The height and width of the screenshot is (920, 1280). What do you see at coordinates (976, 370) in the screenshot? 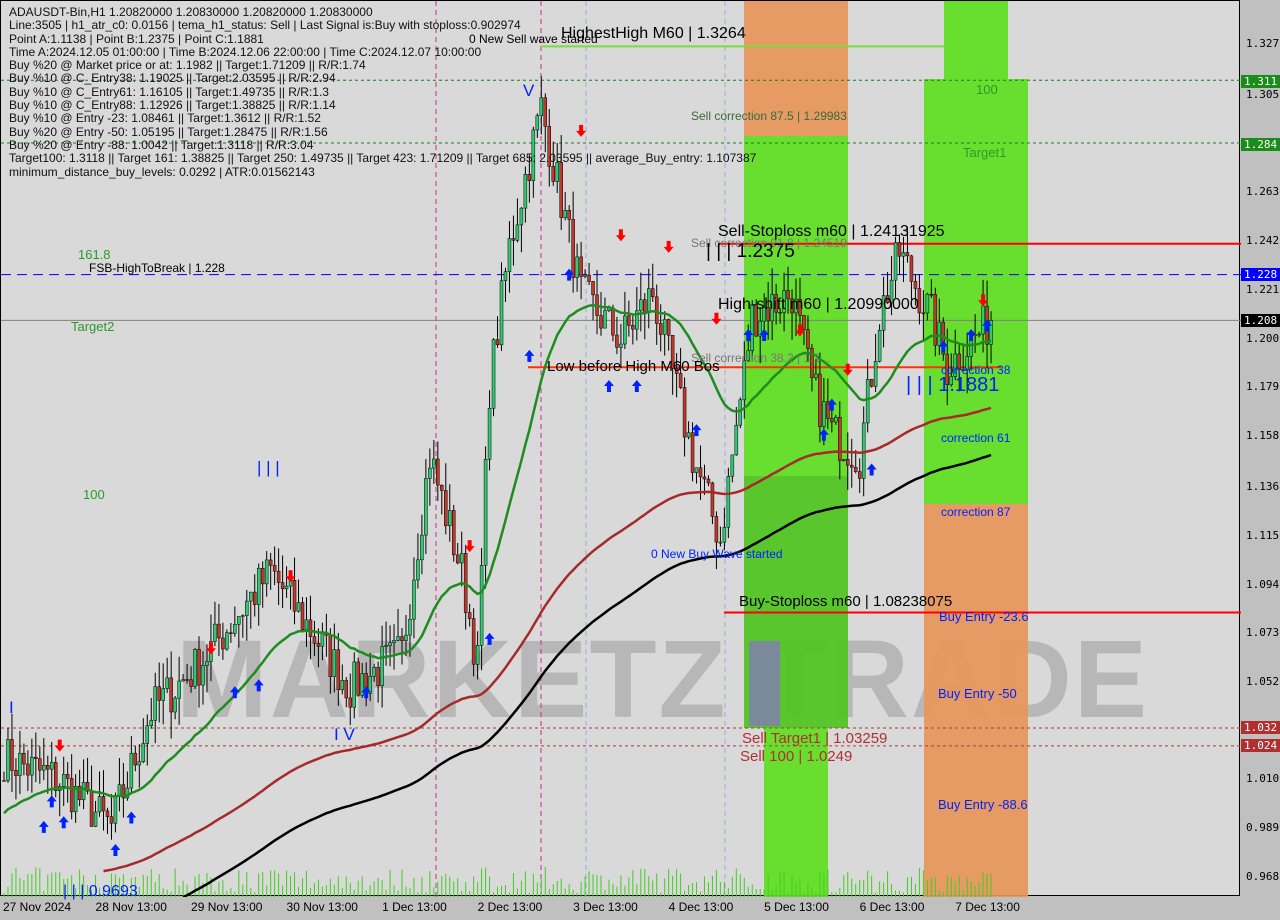
I see `correction-38-label: correction 38` at bounding box center [976, 370].